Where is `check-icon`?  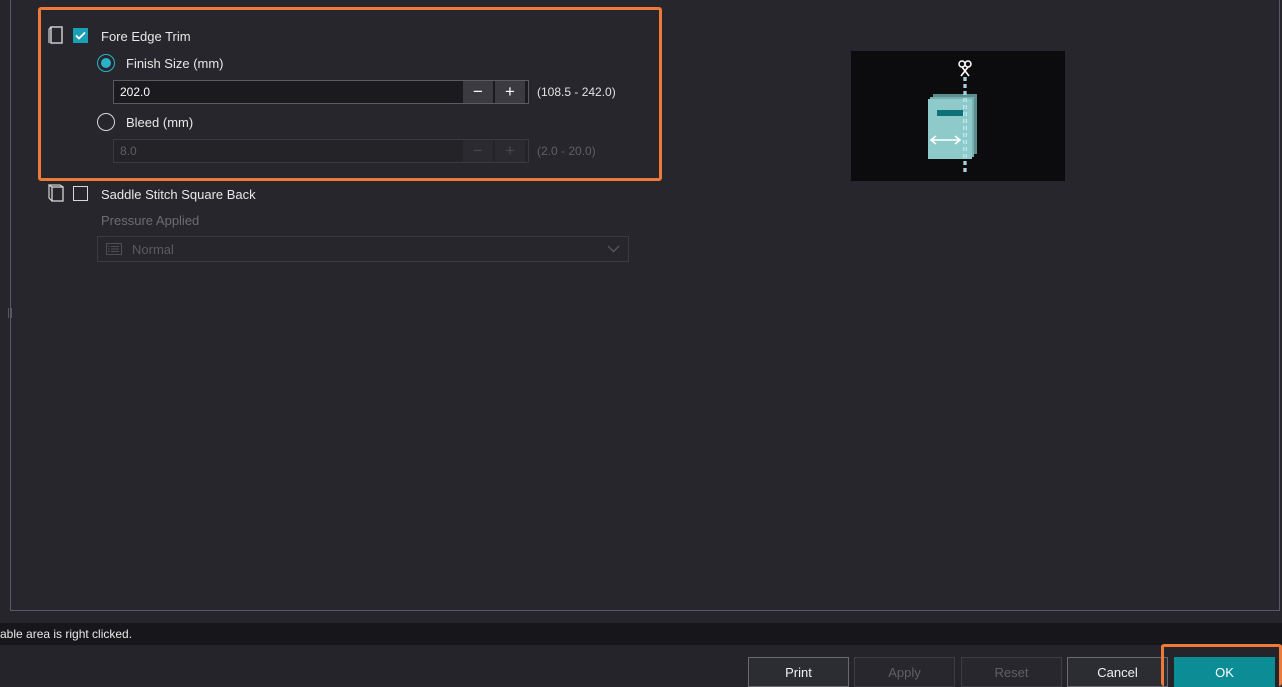 check-icon is located at coordinates (80, 35).